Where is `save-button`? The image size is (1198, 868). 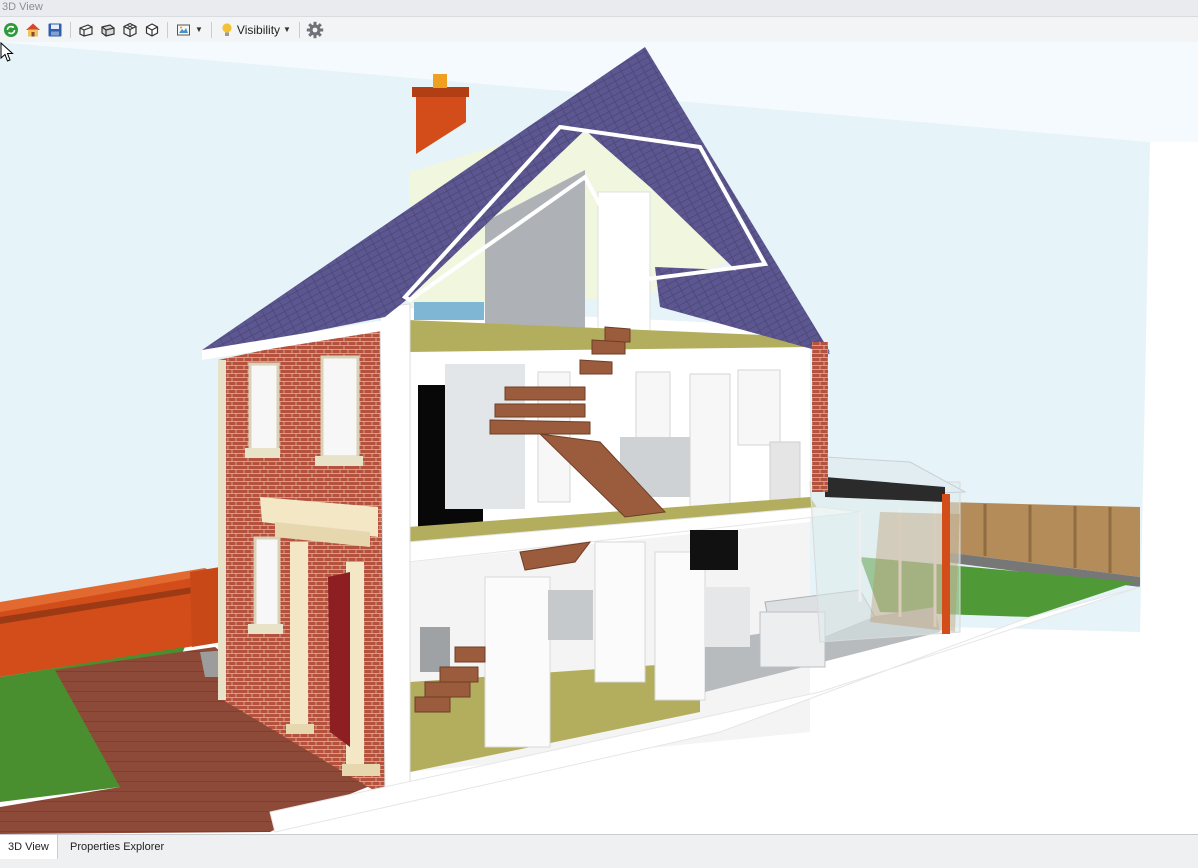 save-button is located at coordinates (55, 30).